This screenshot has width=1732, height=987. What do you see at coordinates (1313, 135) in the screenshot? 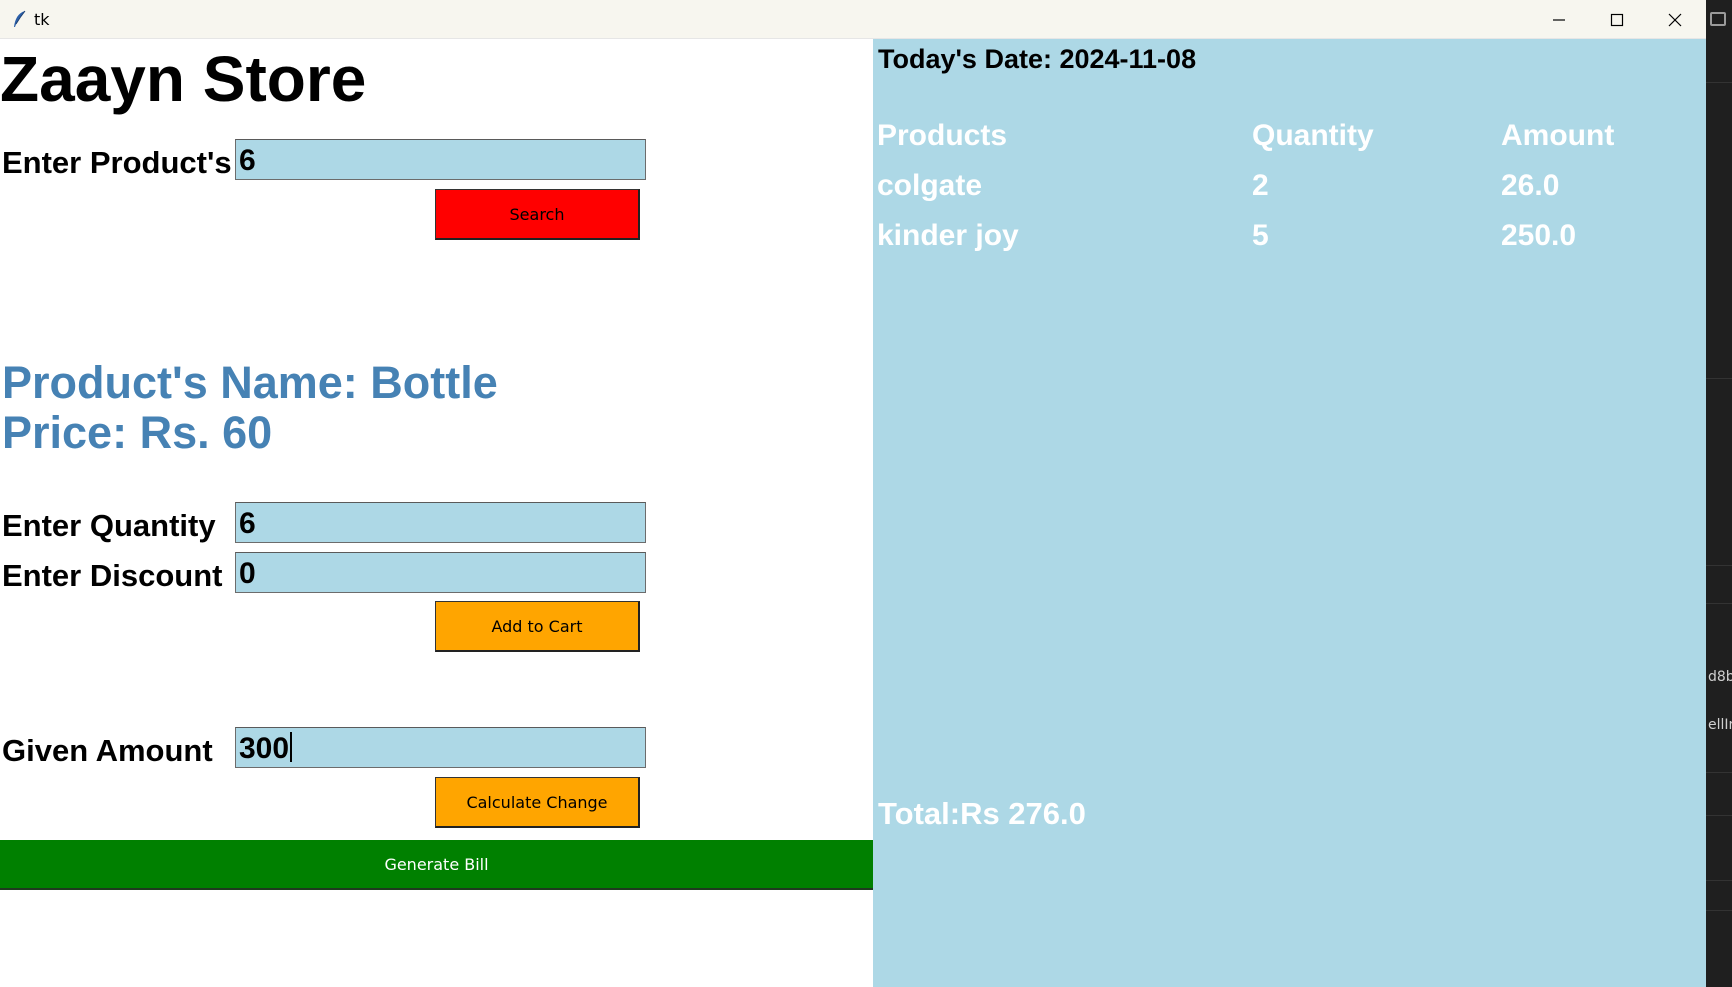
I see `column-header-quantity: Quantity` at bounding box center [1313, 135].